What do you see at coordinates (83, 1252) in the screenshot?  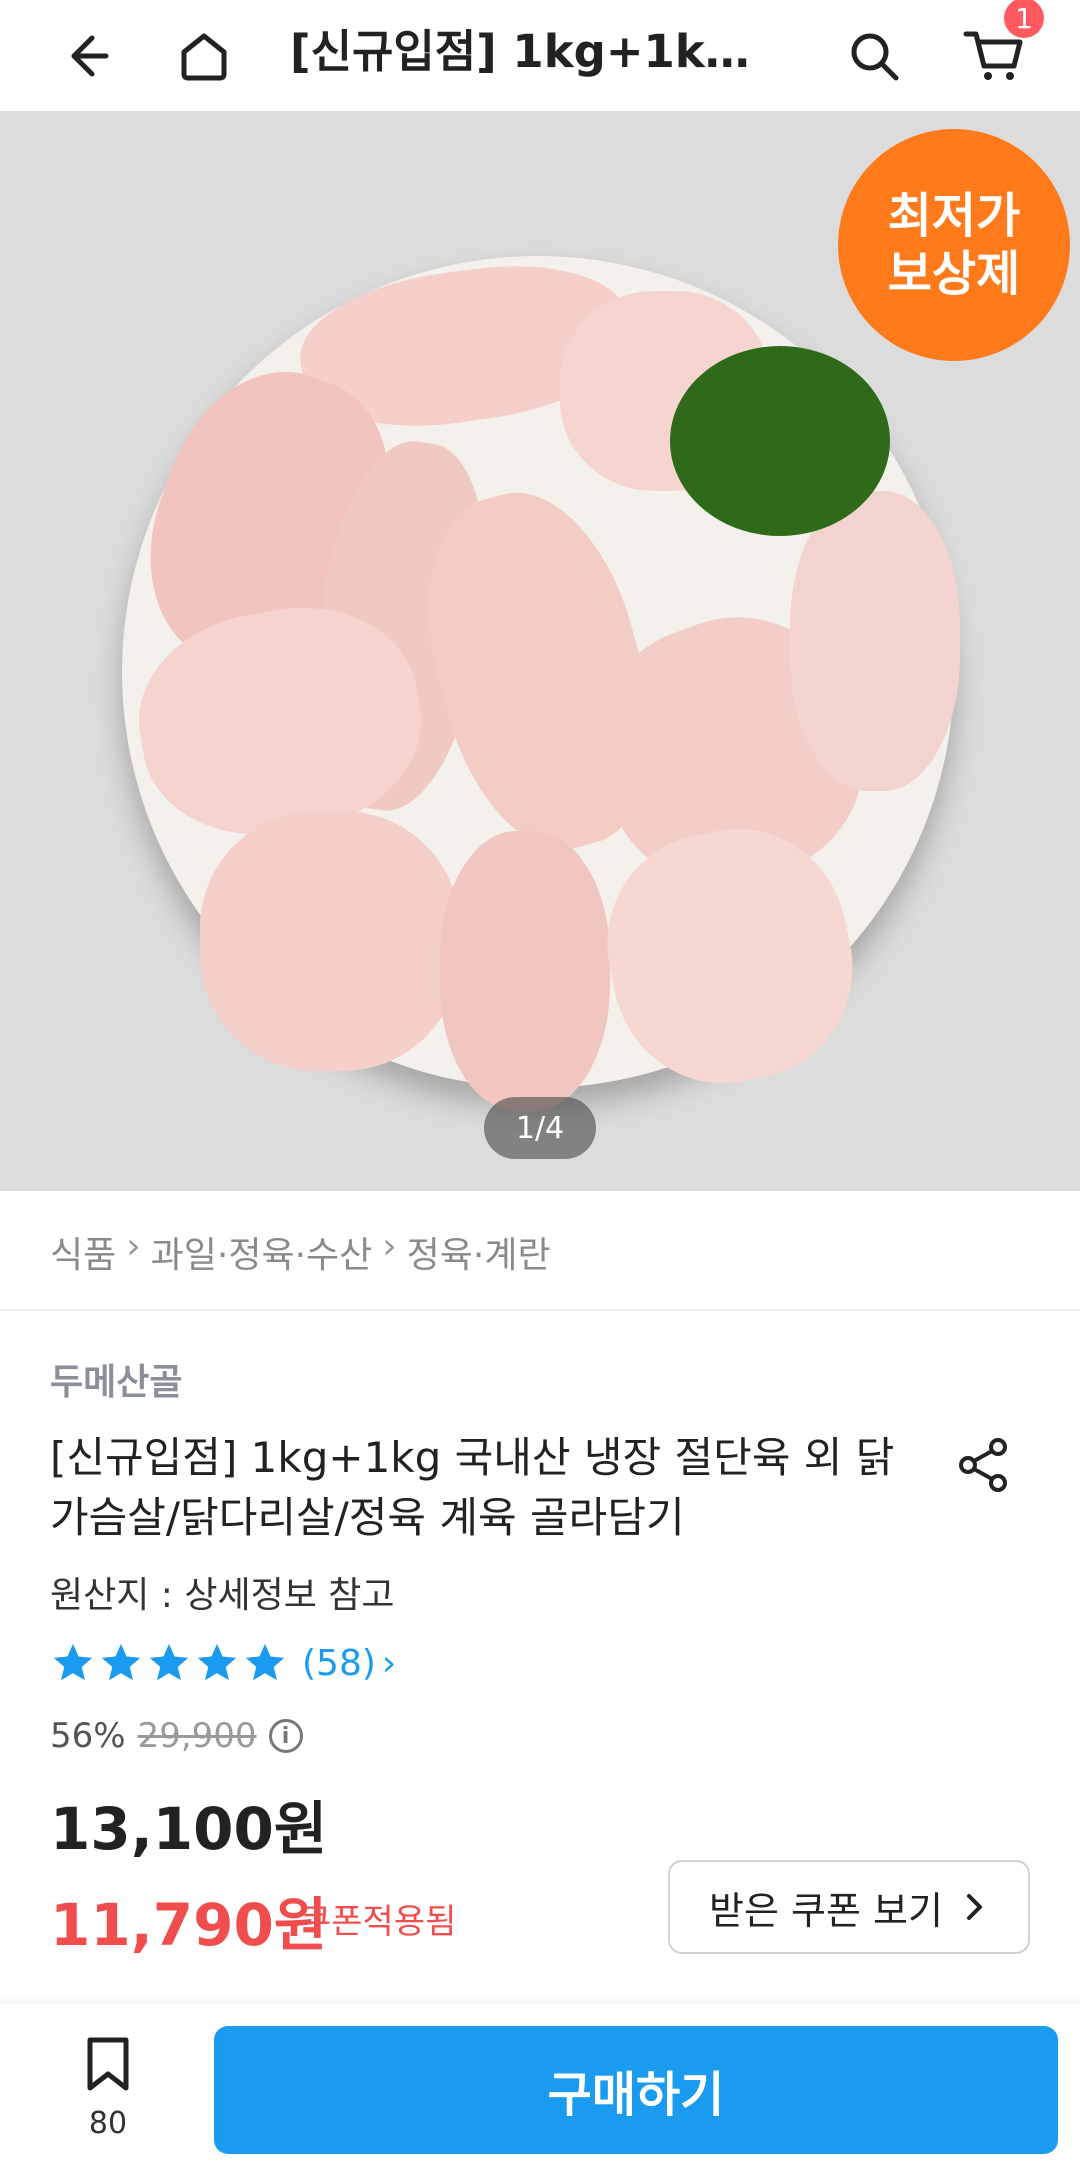 I see `breadcrumb-item: 식품` at bounding box center [83, 1252].